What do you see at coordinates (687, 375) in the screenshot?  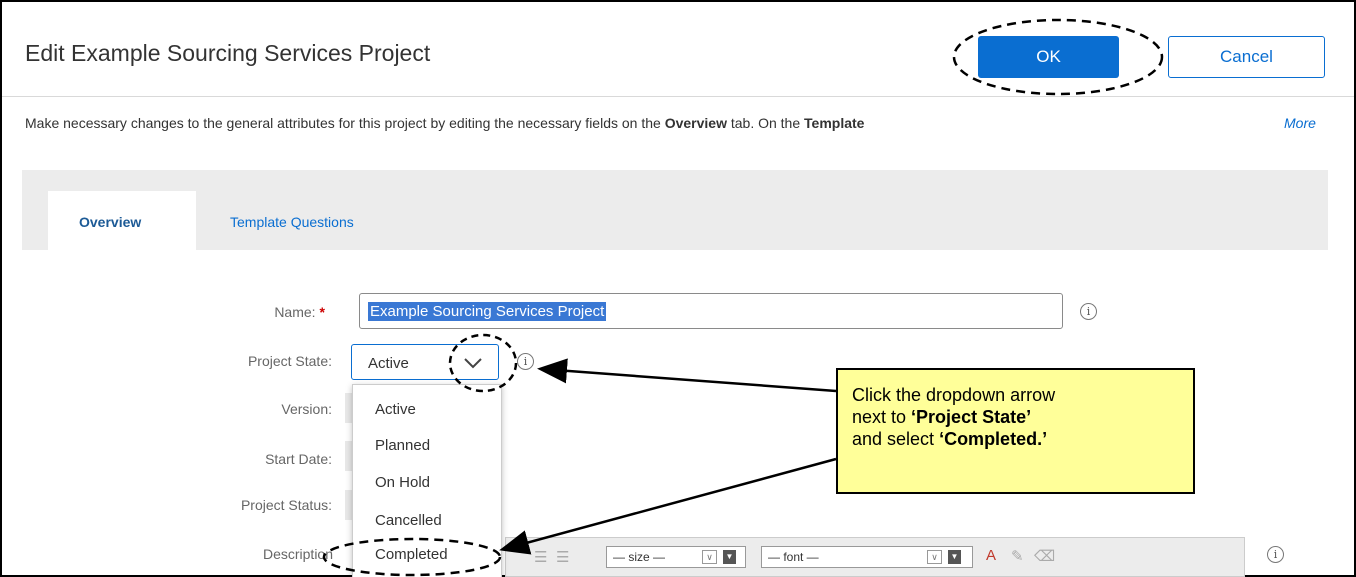 I see `callout-arrow-to-dropdown` at bounding box center [687, 375].